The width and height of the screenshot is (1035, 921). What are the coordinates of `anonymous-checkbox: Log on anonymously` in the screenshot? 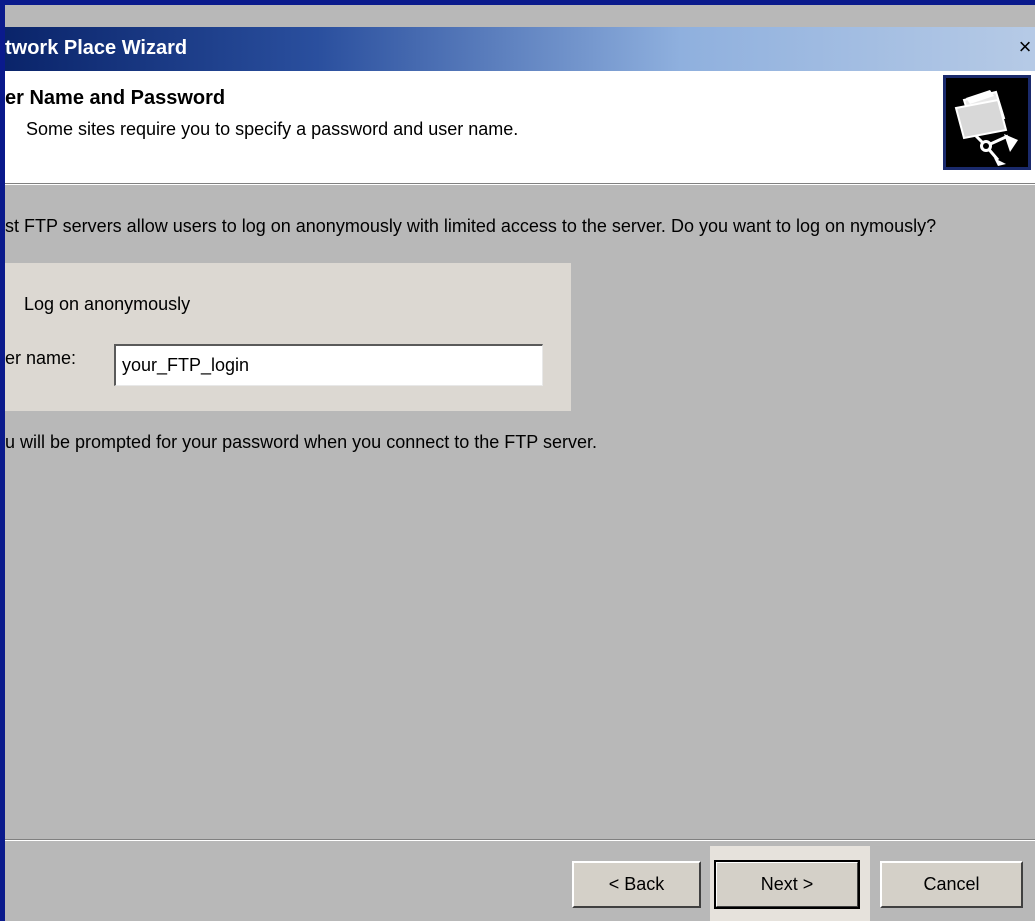 It's located at (97, 304).